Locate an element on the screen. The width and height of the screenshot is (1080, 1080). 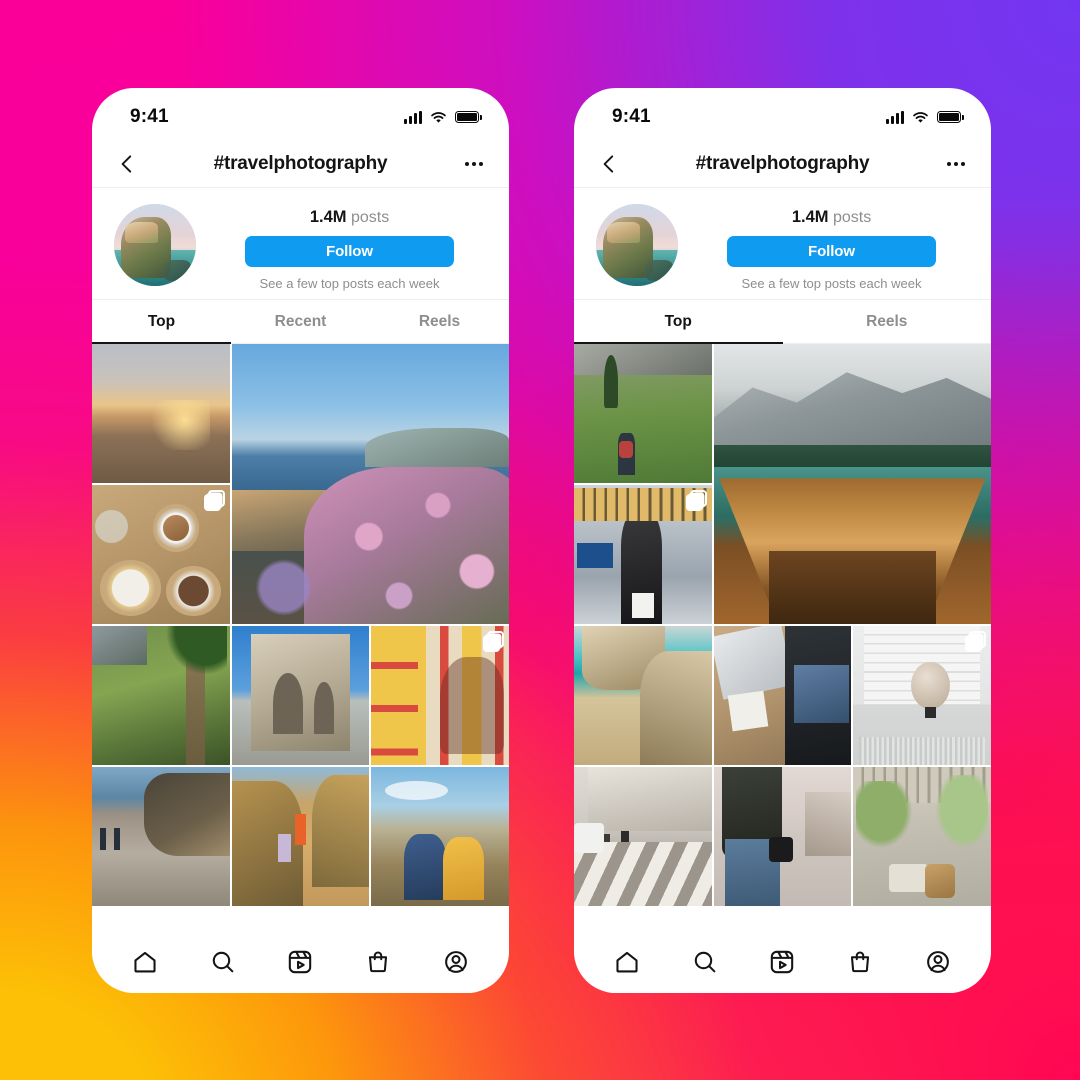
content-tabs: Top Recent Reels is located at coordinates (300, 322).